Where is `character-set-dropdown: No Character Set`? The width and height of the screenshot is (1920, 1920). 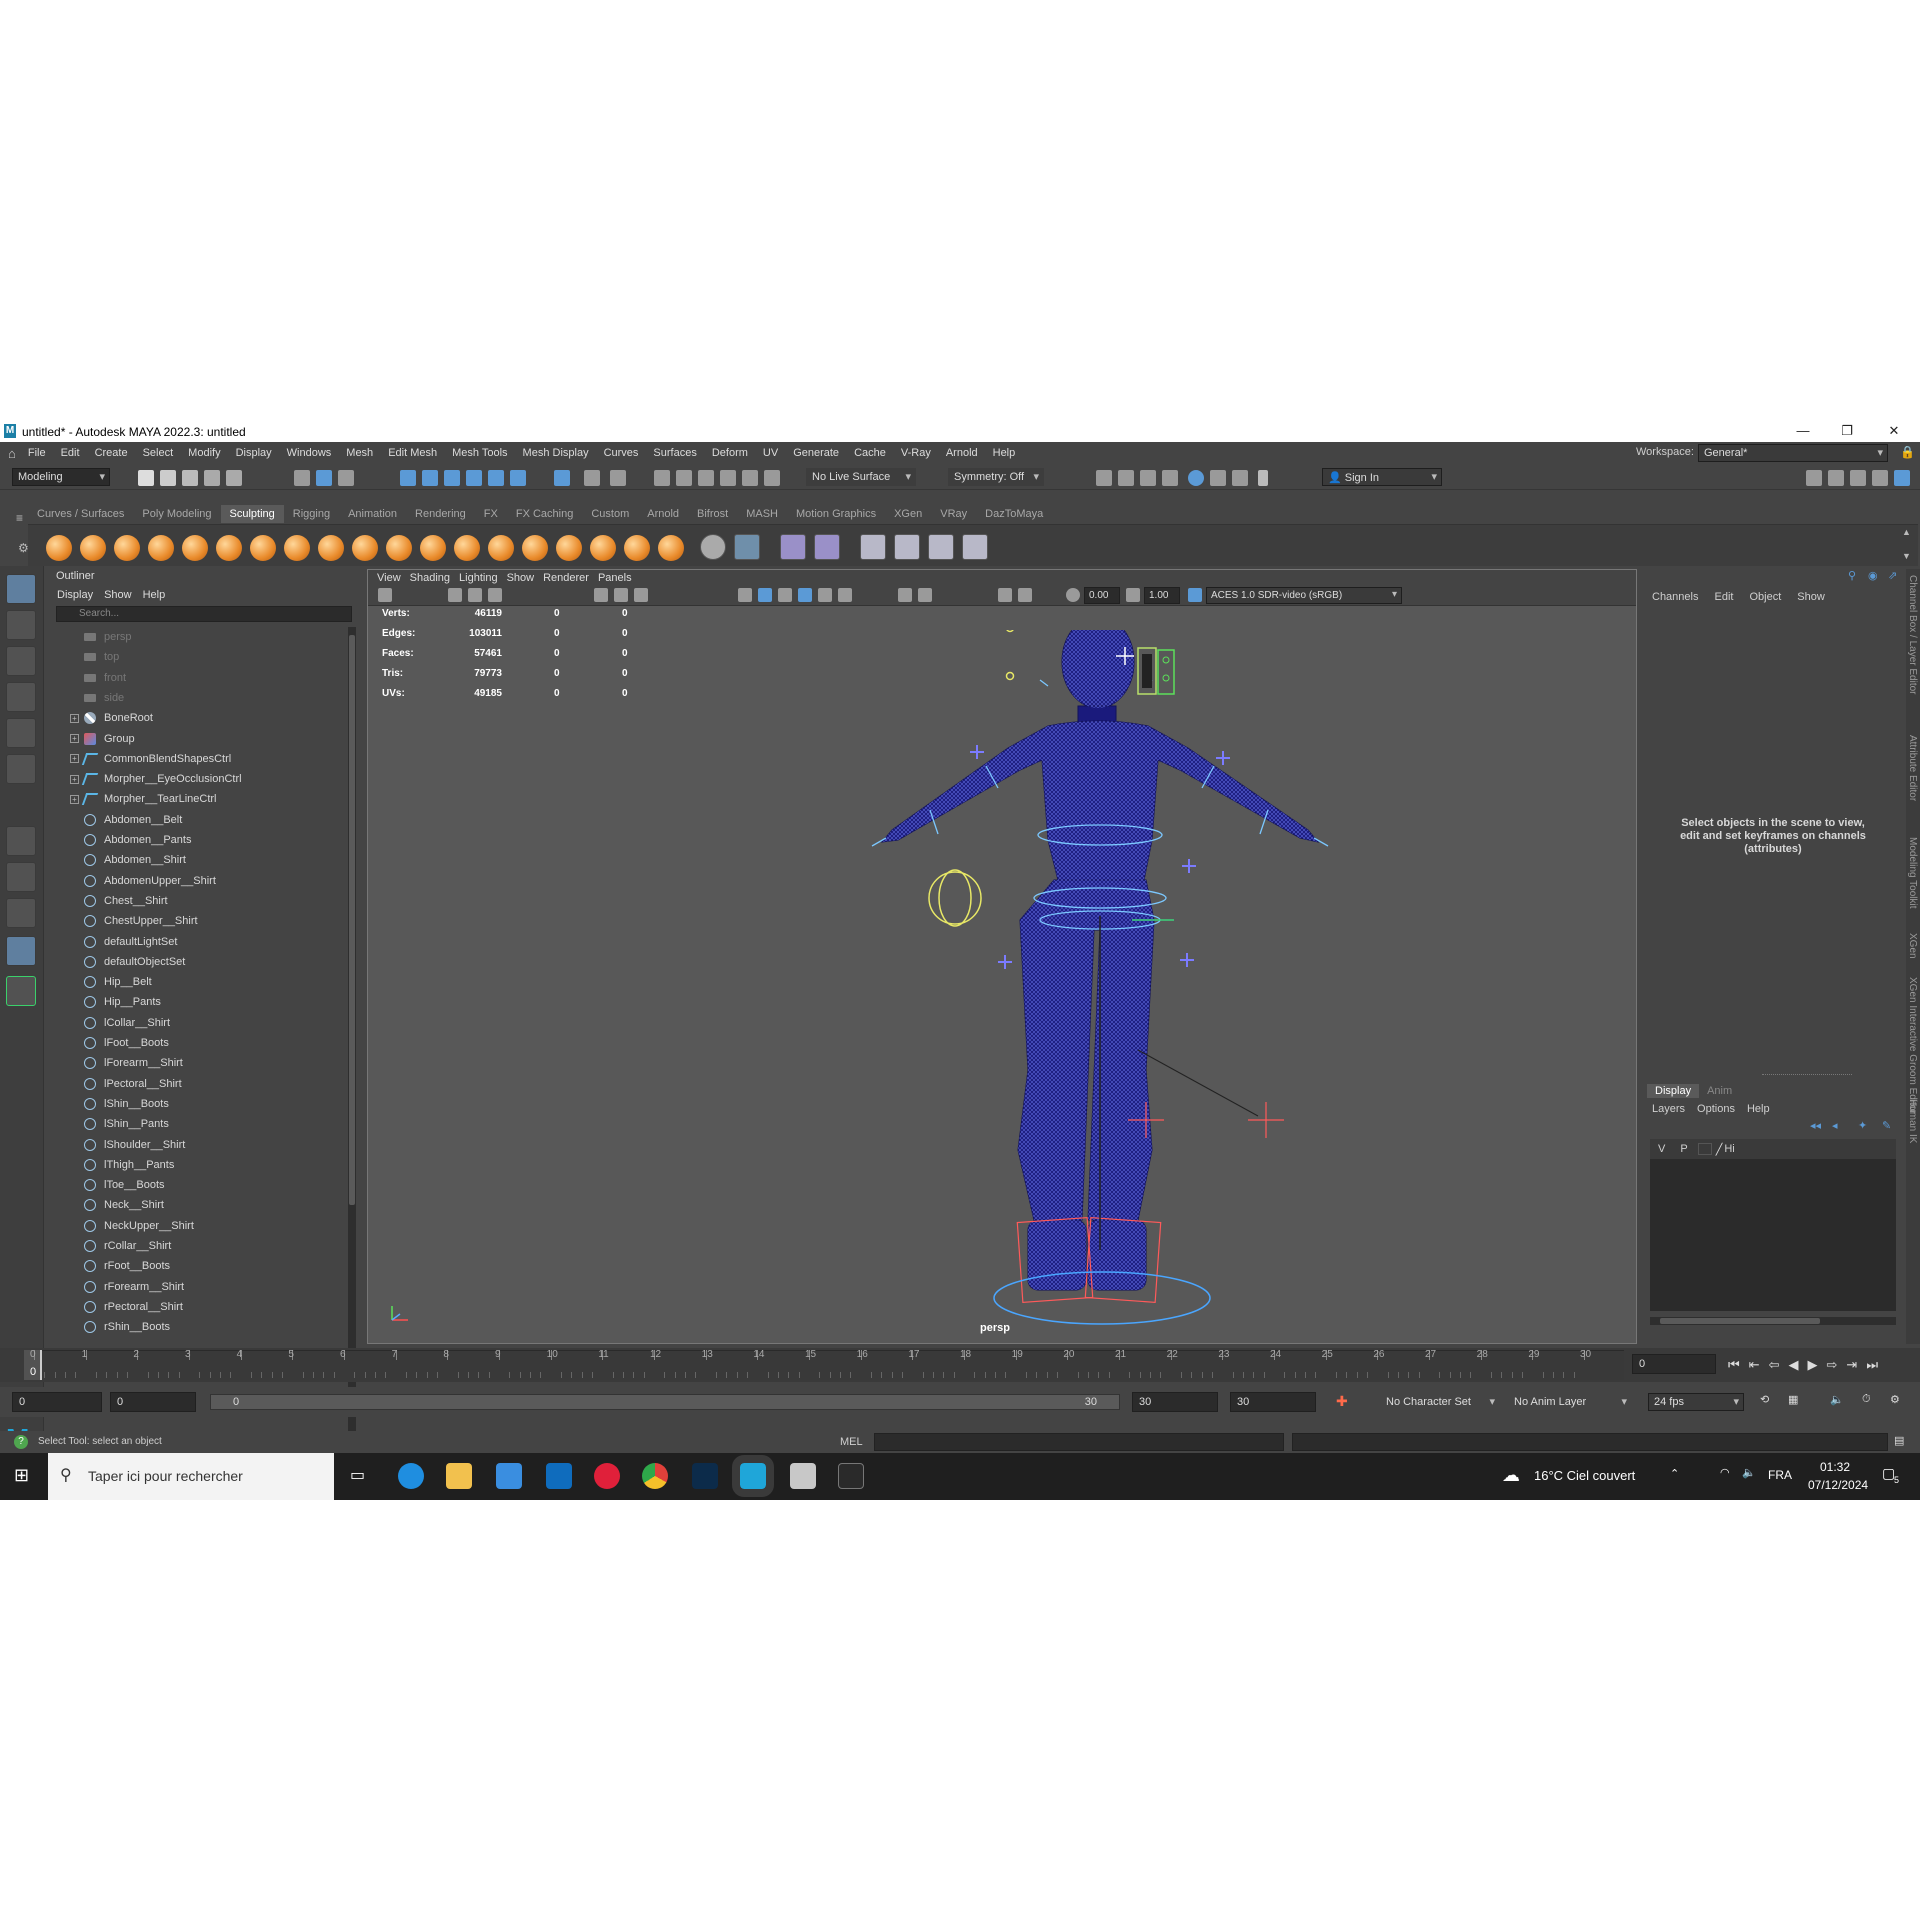 character-set-dropdown: No Character Set is located at coordinates (1440, 1402).